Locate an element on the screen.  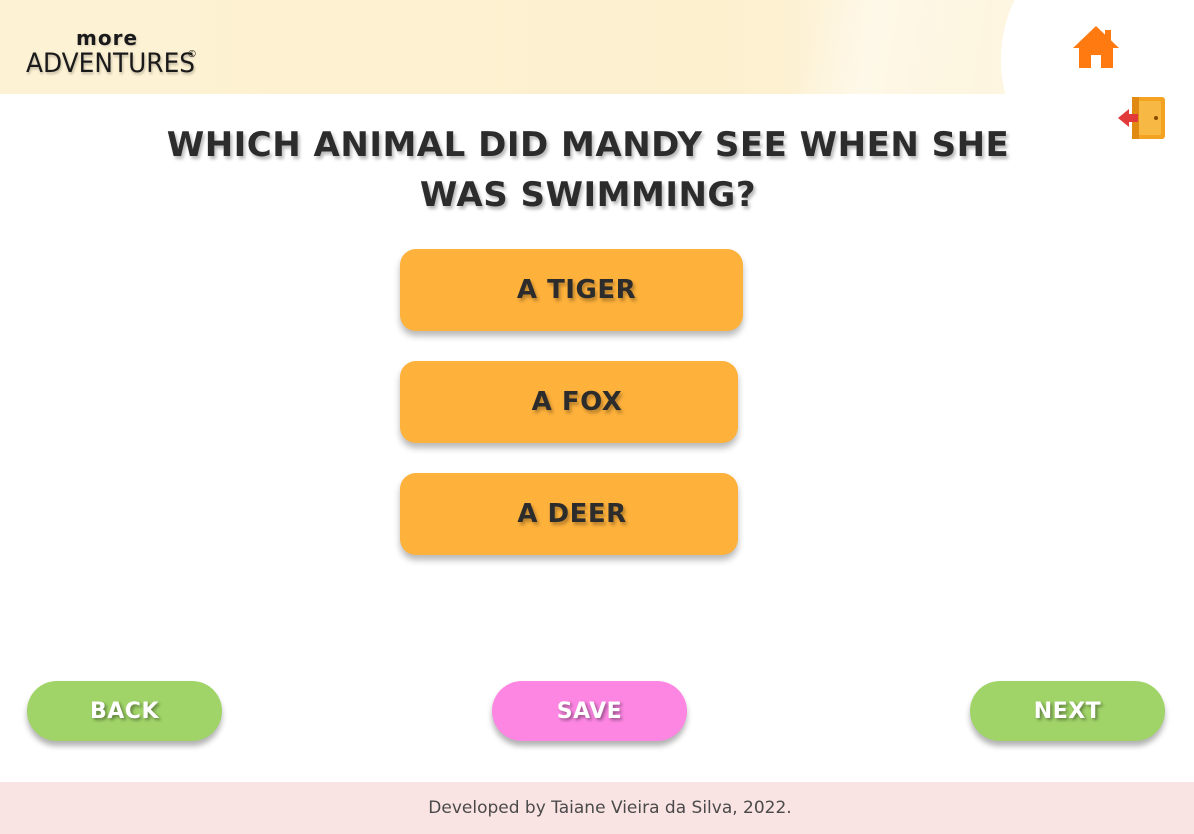
next-button-label: NEXT is located at coordinates (1067, 711).